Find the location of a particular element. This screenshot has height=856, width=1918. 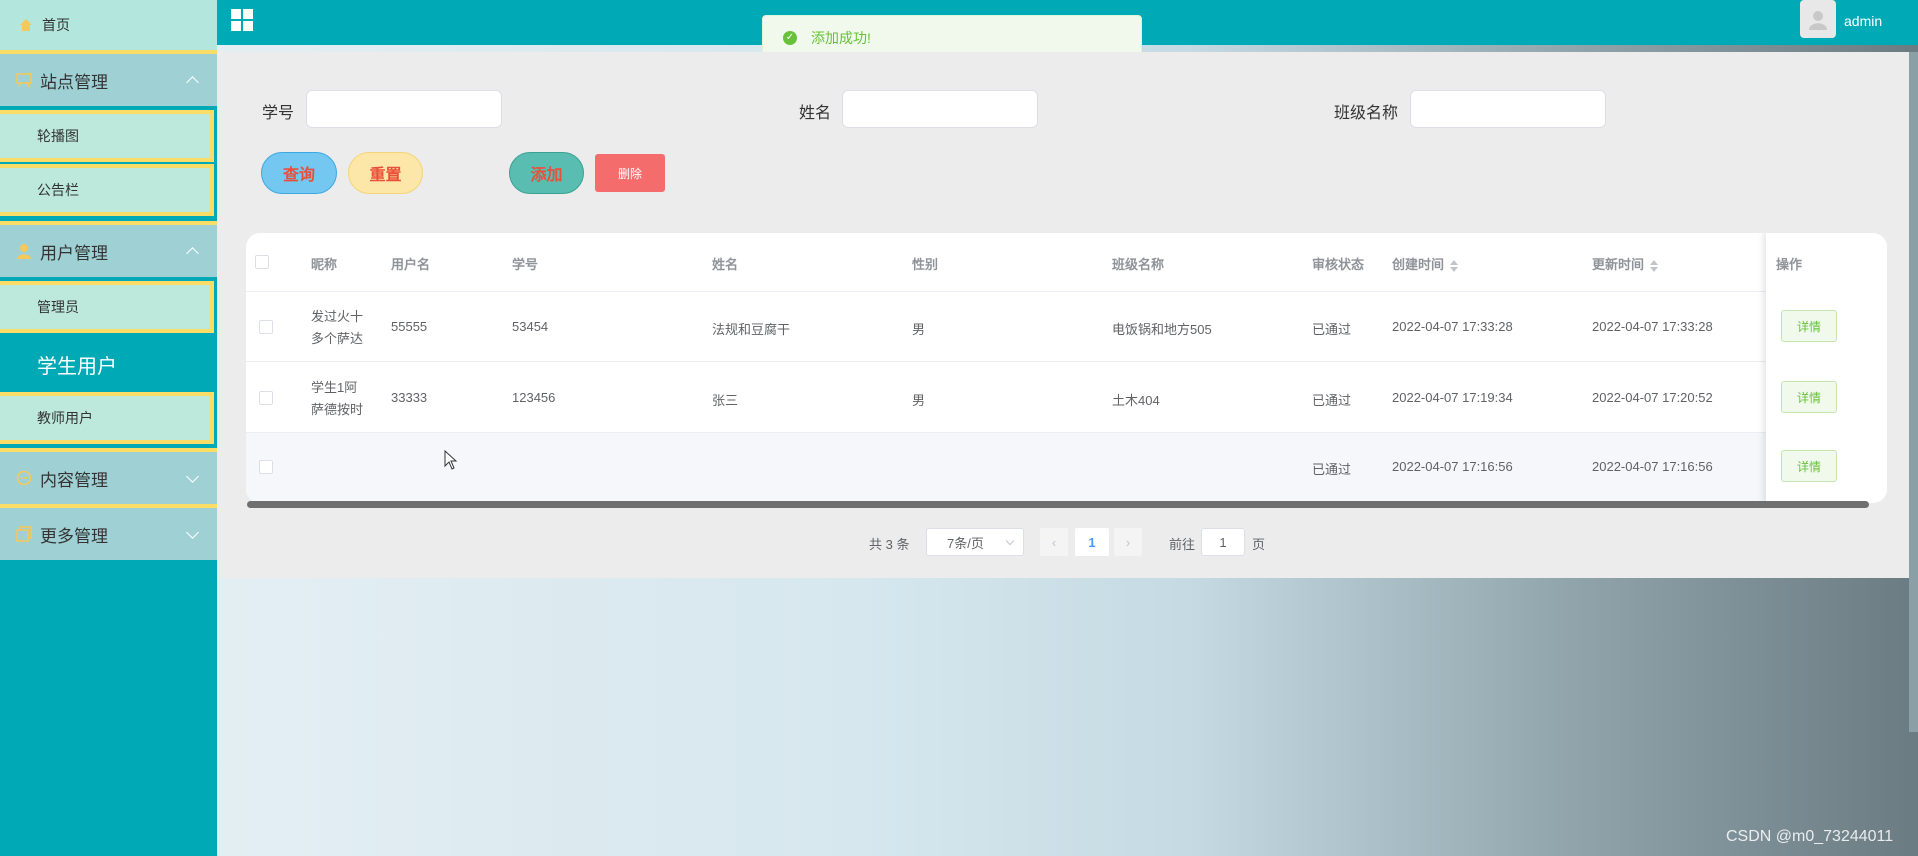

sidebar-item-teacher-users: 教师用户 is located at coordinates (107, 418).